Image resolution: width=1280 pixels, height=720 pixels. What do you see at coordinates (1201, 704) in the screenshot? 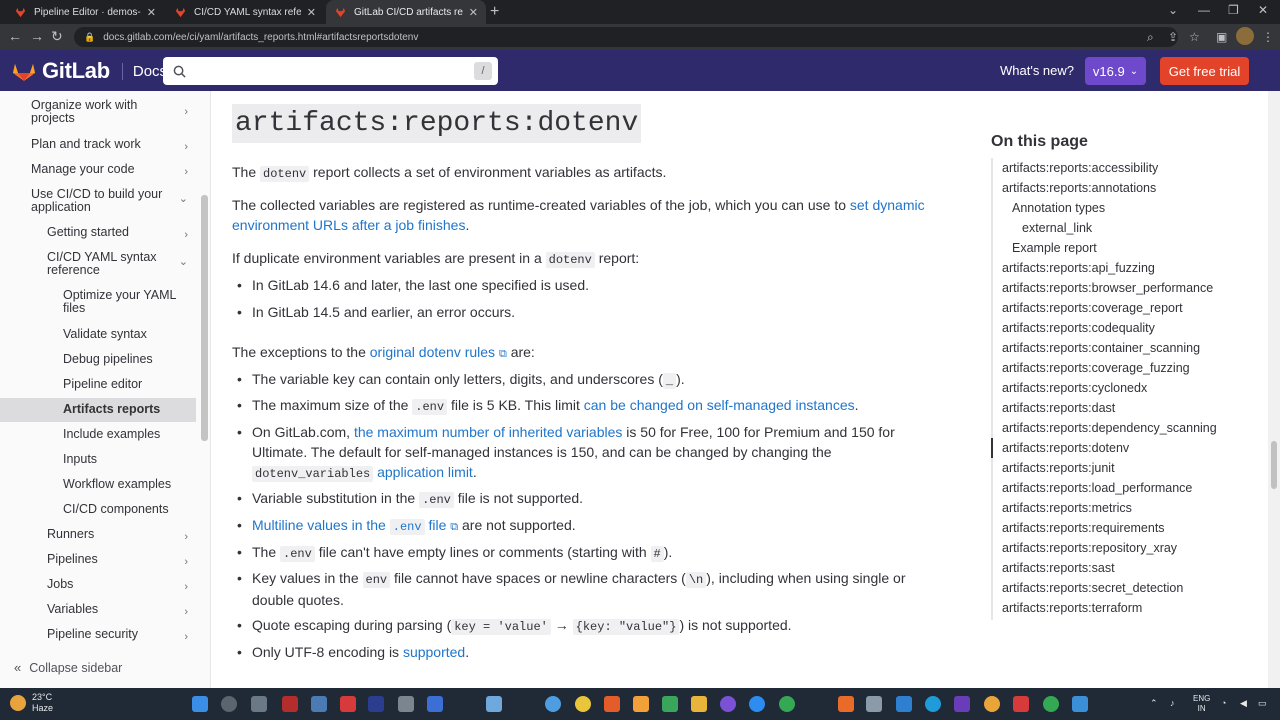
I see `language-indicator: ENG IN` at bounding box center [1201, 704].